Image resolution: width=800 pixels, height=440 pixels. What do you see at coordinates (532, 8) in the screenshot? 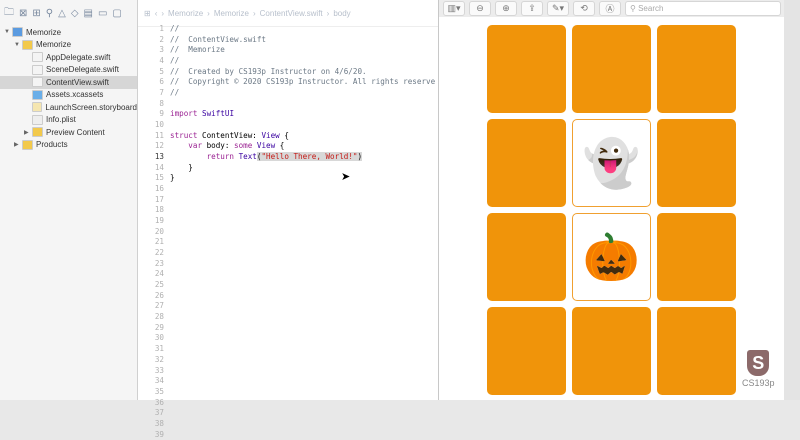
I see `share-icon: ⇪` at bounding box center [532, 8].